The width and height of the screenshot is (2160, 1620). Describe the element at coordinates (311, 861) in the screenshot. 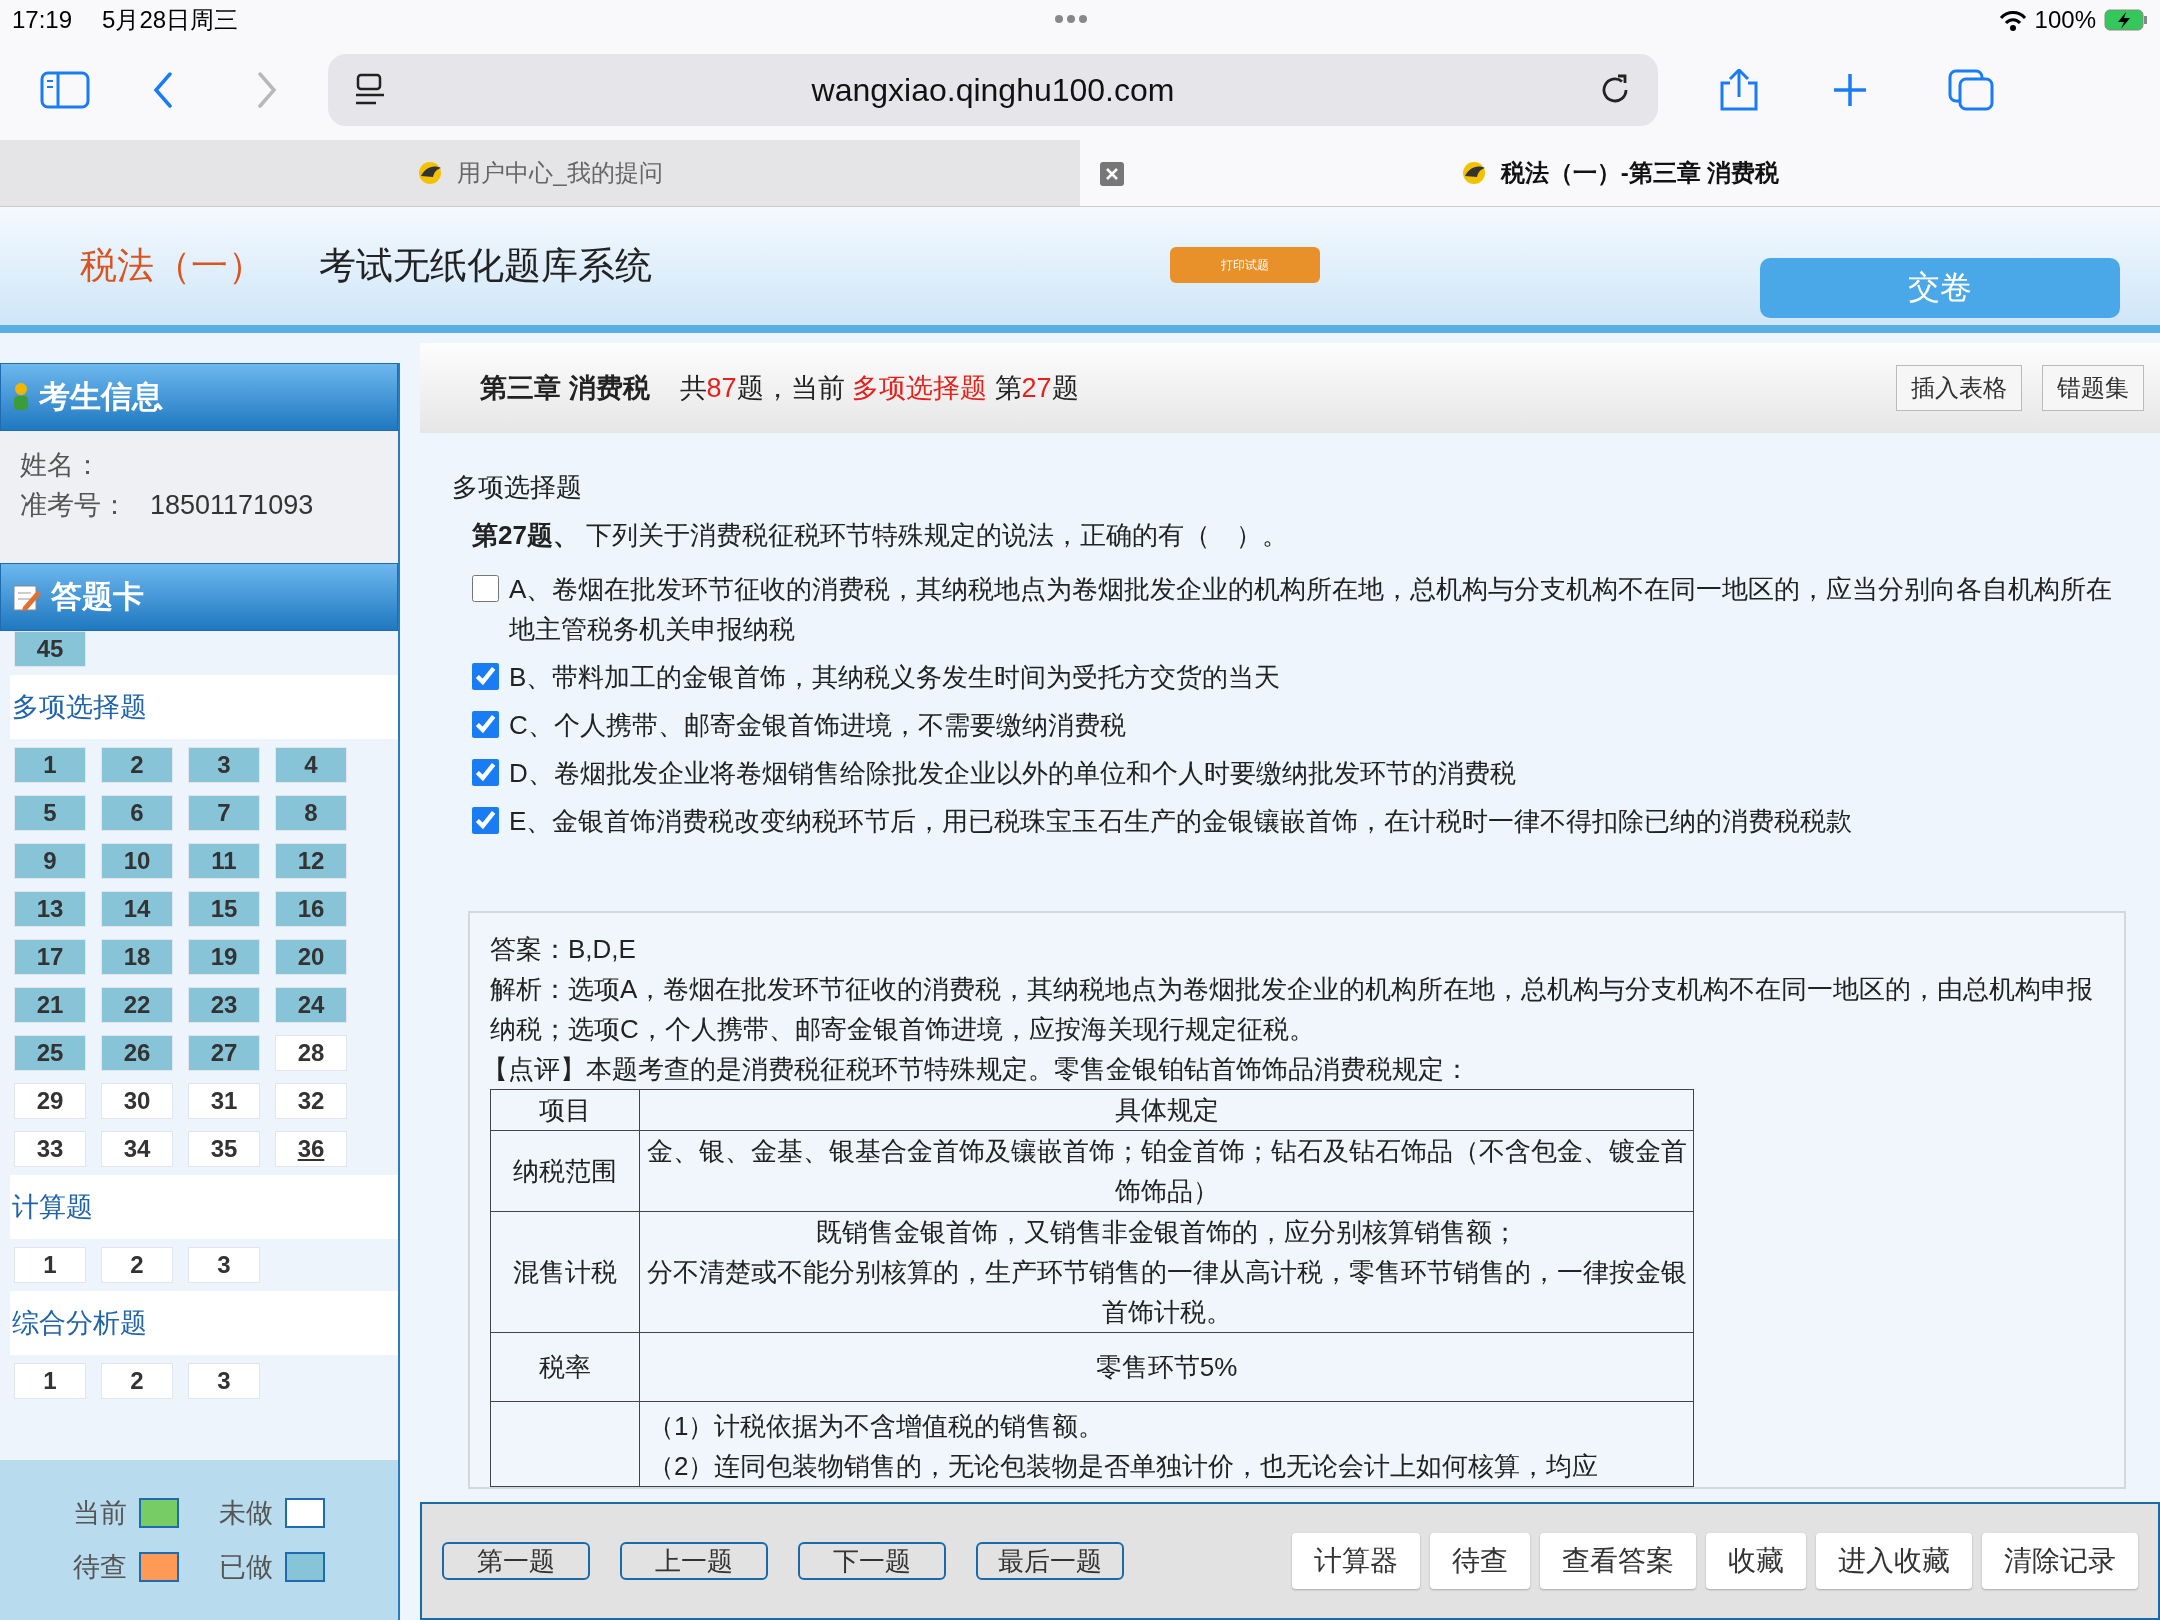

I see `question-number: 12` at that location.